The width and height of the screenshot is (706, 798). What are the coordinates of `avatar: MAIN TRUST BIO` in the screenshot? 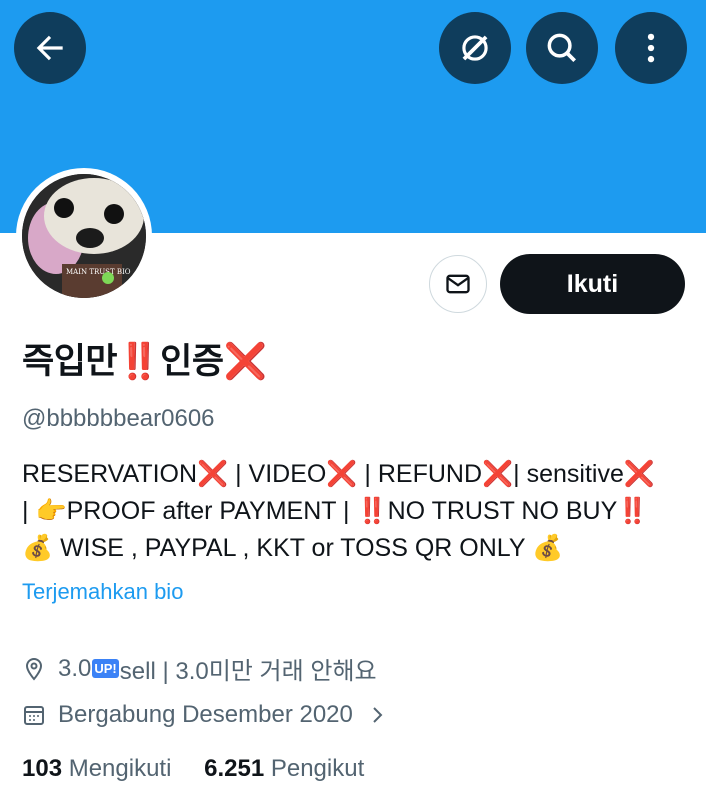 It's located at (84, 236).